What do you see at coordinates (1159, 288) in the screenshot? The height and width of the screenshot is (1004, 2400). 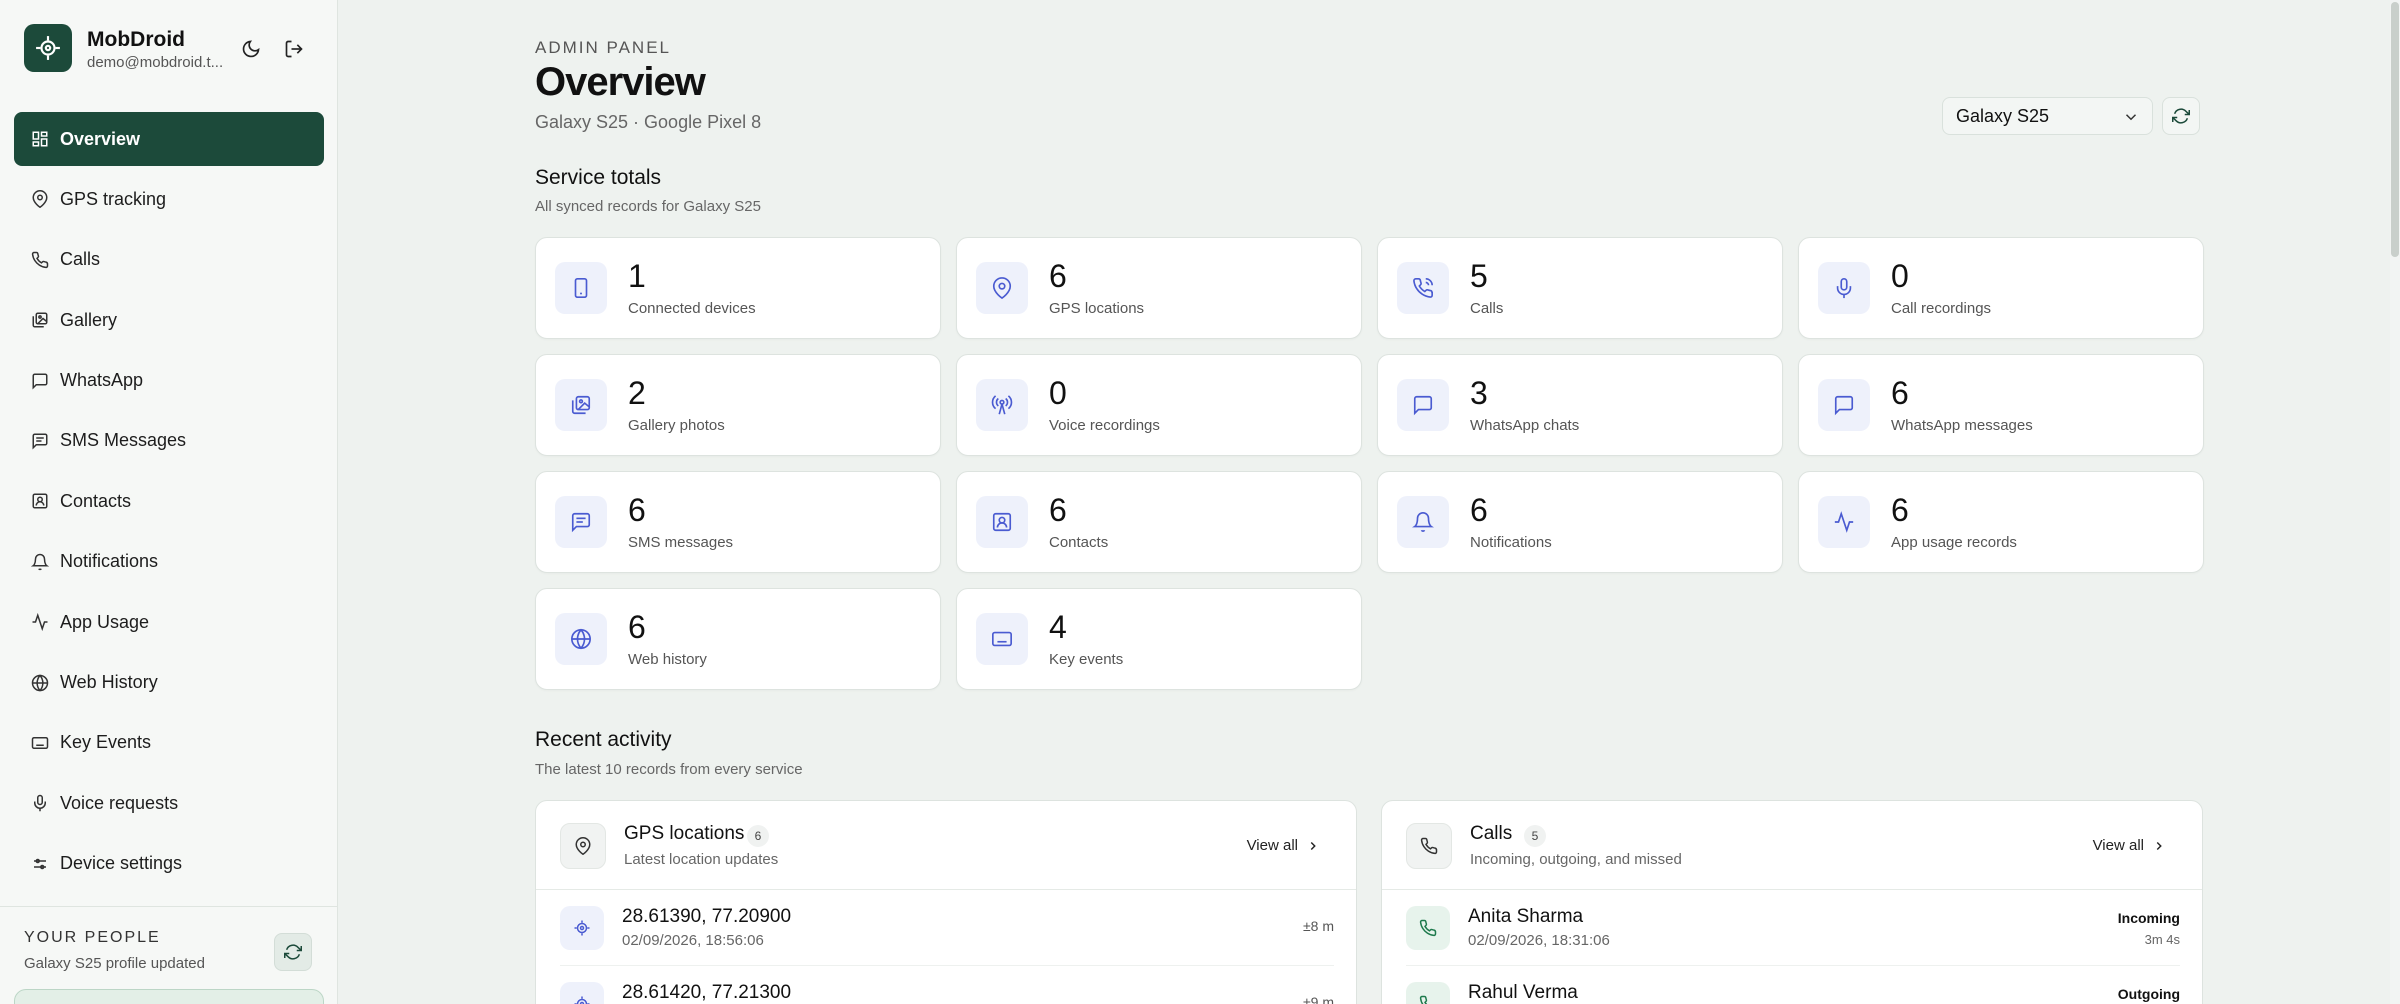 I see `stat-card-gps-locations: 6 GPS locations` at bounding box center [1159, 288].